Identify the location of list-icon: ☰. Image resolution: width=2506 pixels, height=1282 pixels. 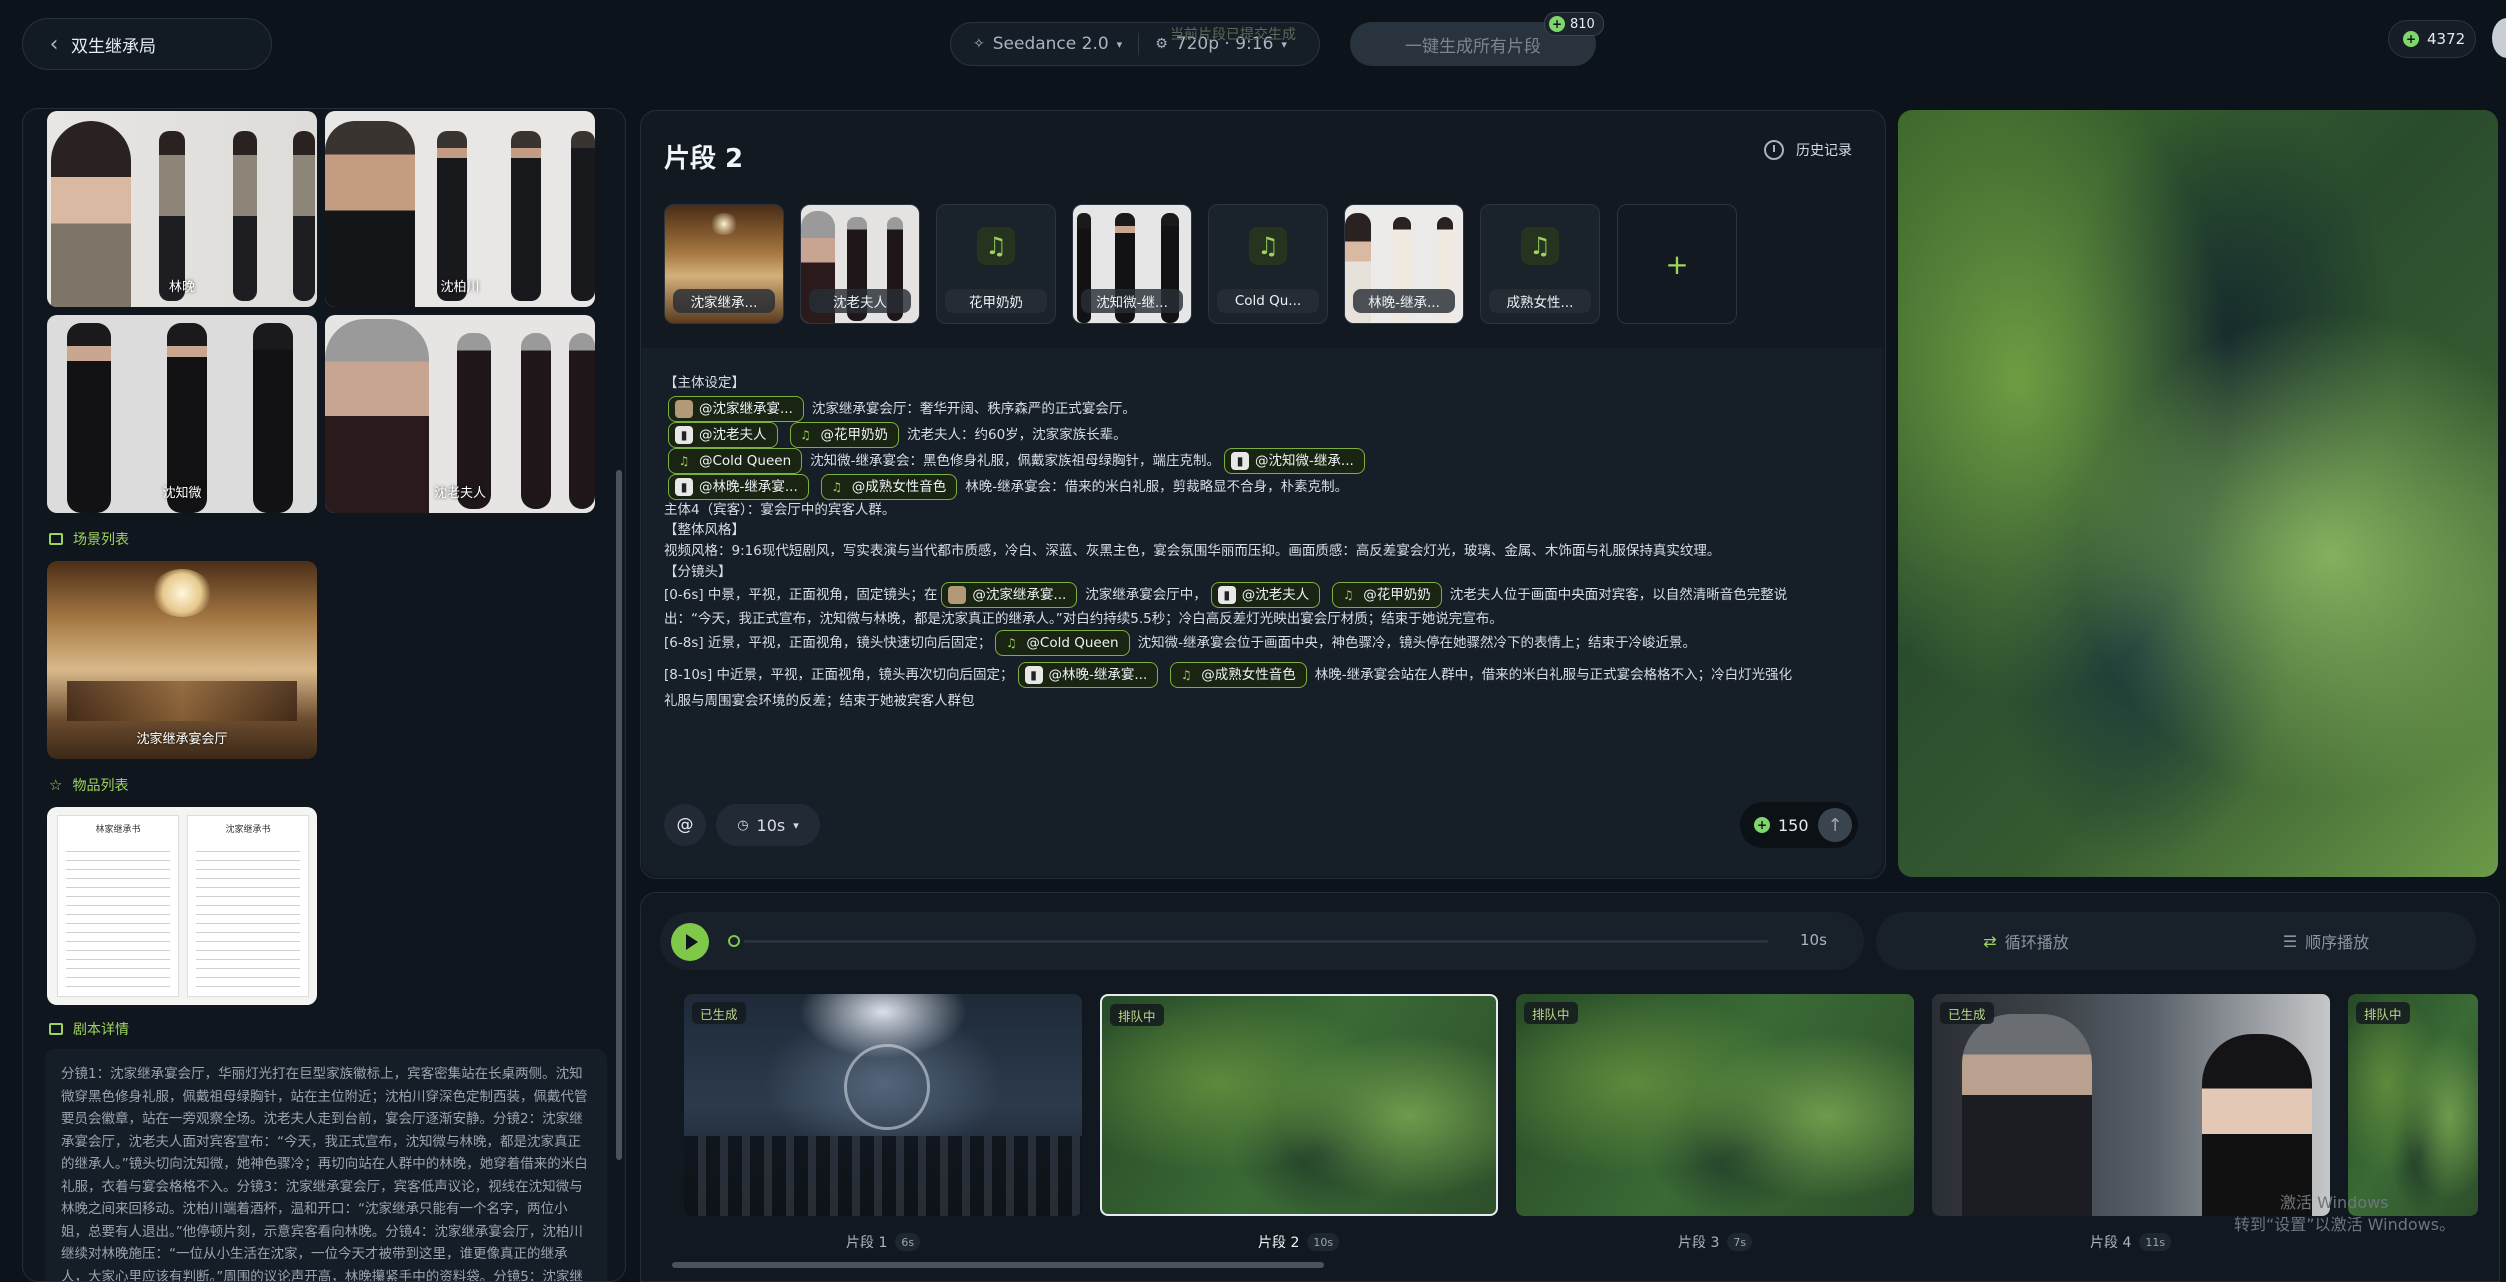
(2290, 941).